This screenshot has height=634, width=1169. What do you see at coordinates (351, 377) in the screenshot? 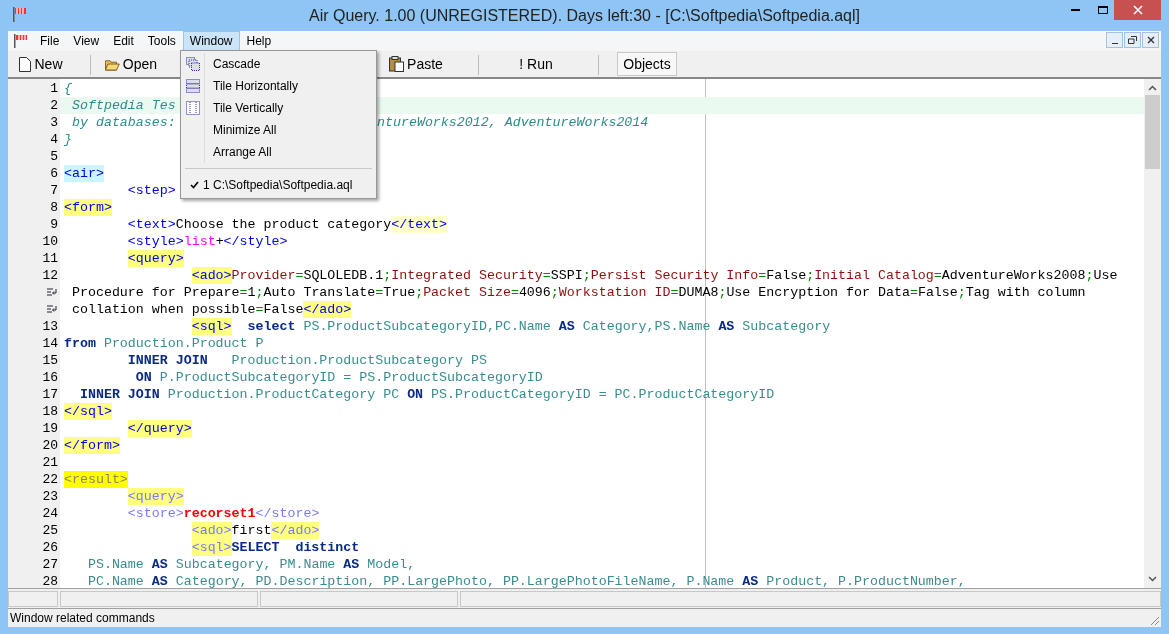
I see `identifier: P.ProductSubcategoryID = PS.ProductSubcategoryID` at bounding box center [351, 377].